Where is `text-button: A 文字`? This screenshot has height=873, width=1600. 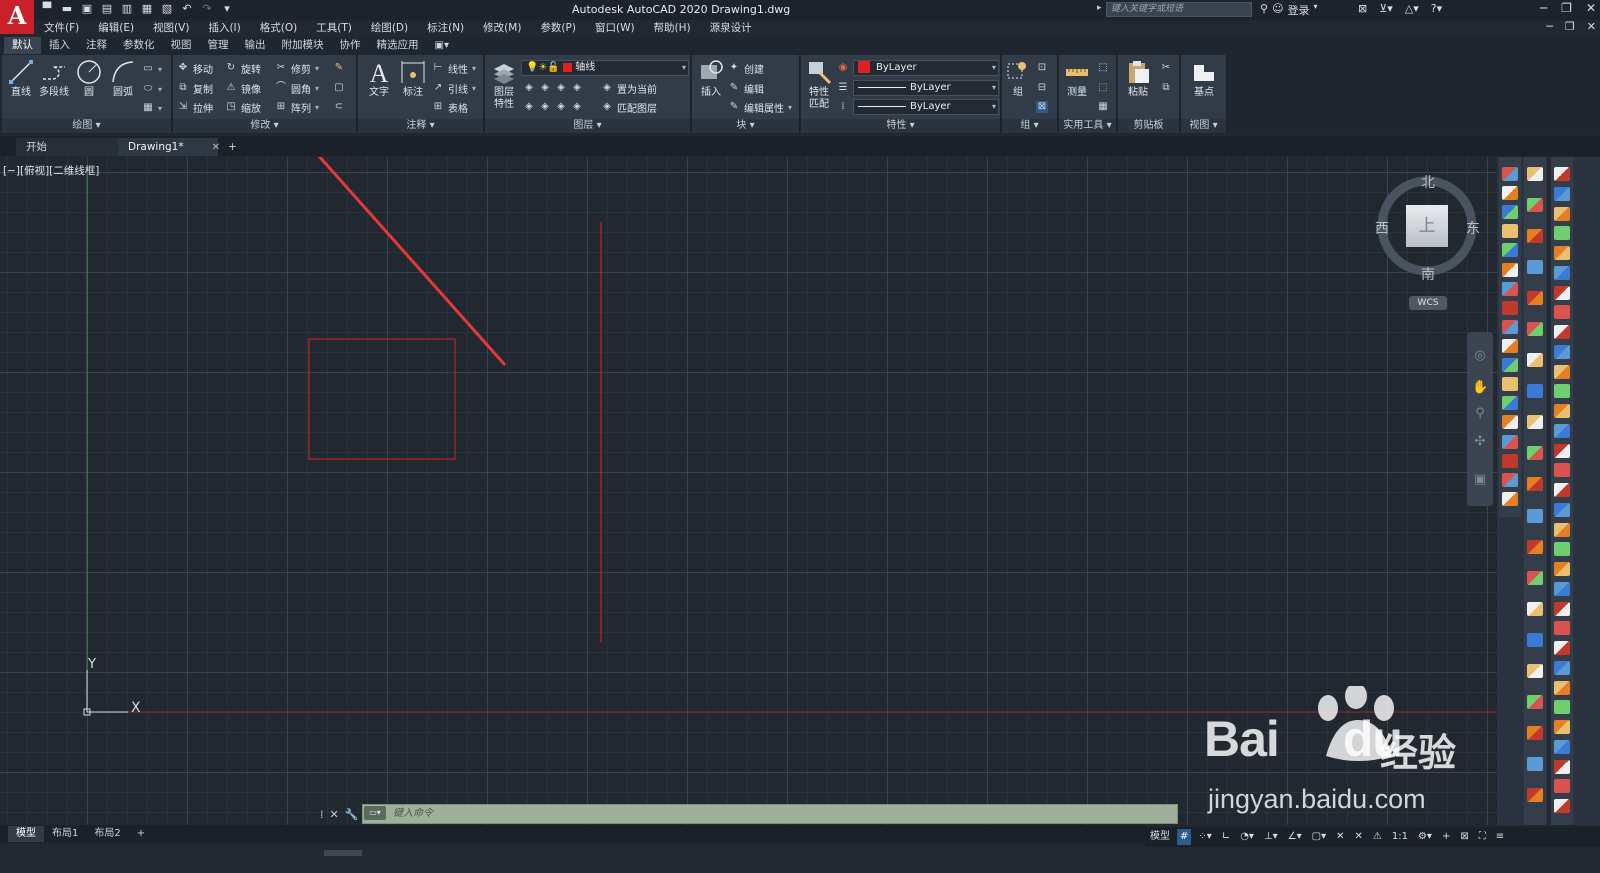
text-button: A 文字 is located at coordinates (379, 85).